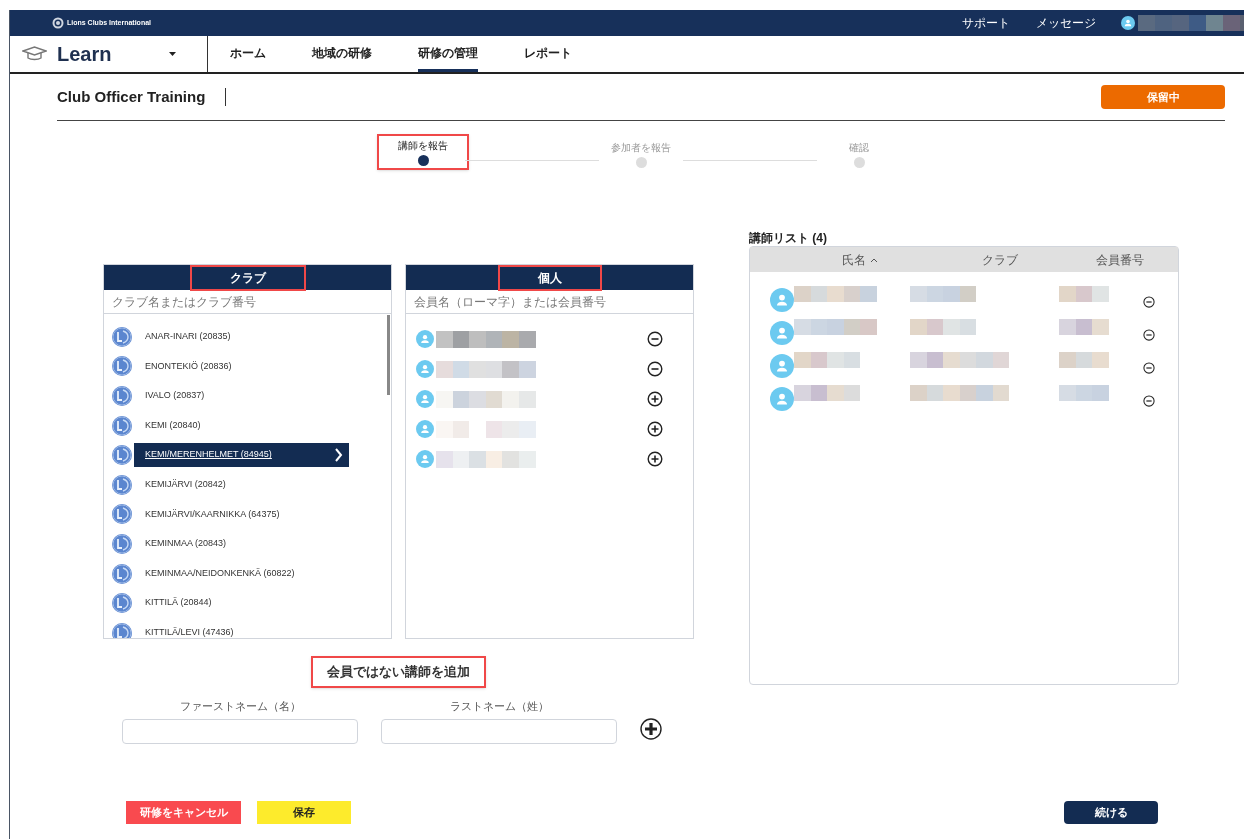 The image size is (1244, 839). Describe the element at coordinates (859, 148) in the screenshot. I see `step-label: 確認` at that location.